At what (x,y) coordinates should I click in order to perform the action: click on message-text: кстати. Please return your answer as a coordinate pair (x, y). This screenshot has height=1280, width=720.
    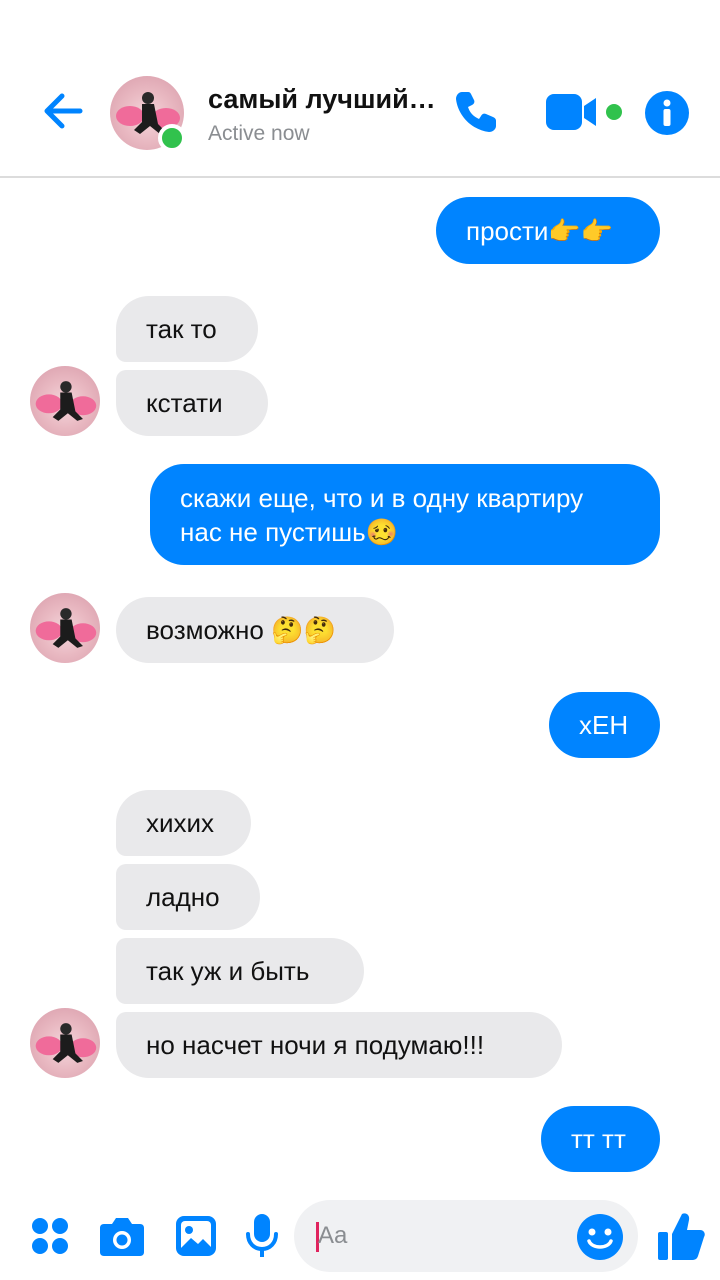
    Looking at the image, I should click on (184, 403).